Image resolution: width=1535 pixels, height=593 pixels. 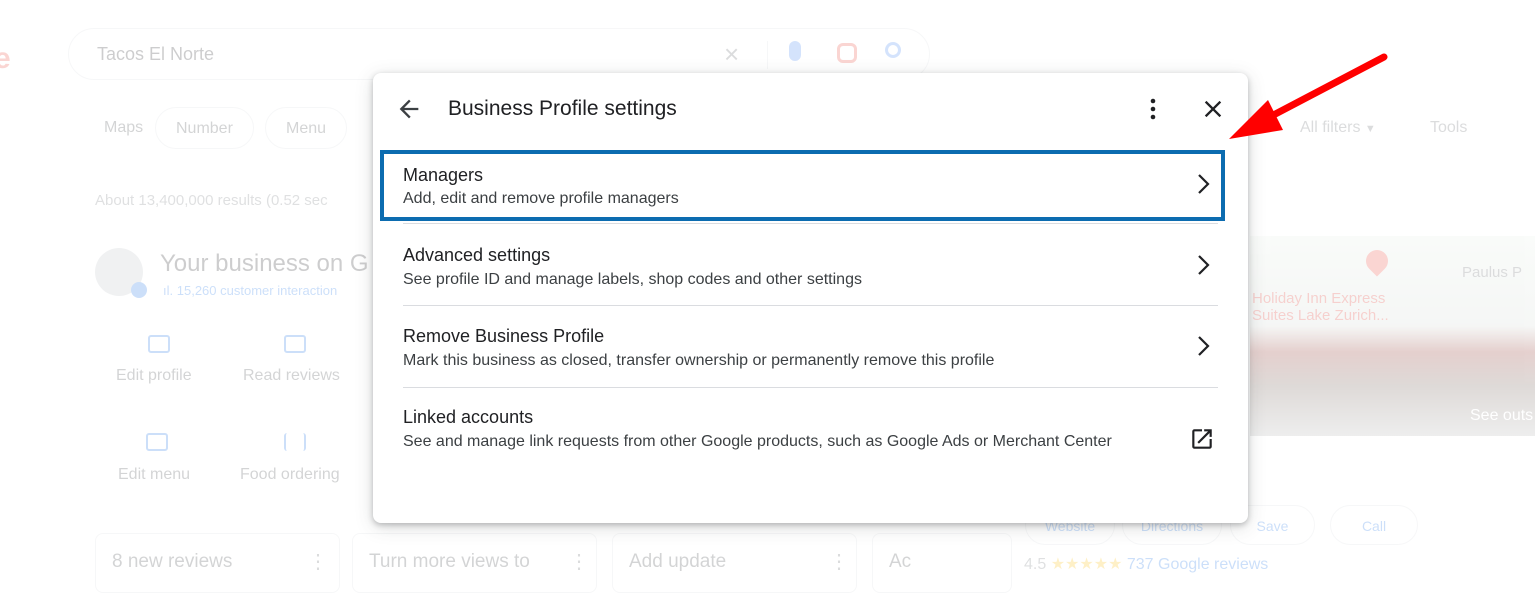 What do you see at coordinates (678, 561) in the screenshot?
I see `card-label: Add update` at bounding box center [678, 561].